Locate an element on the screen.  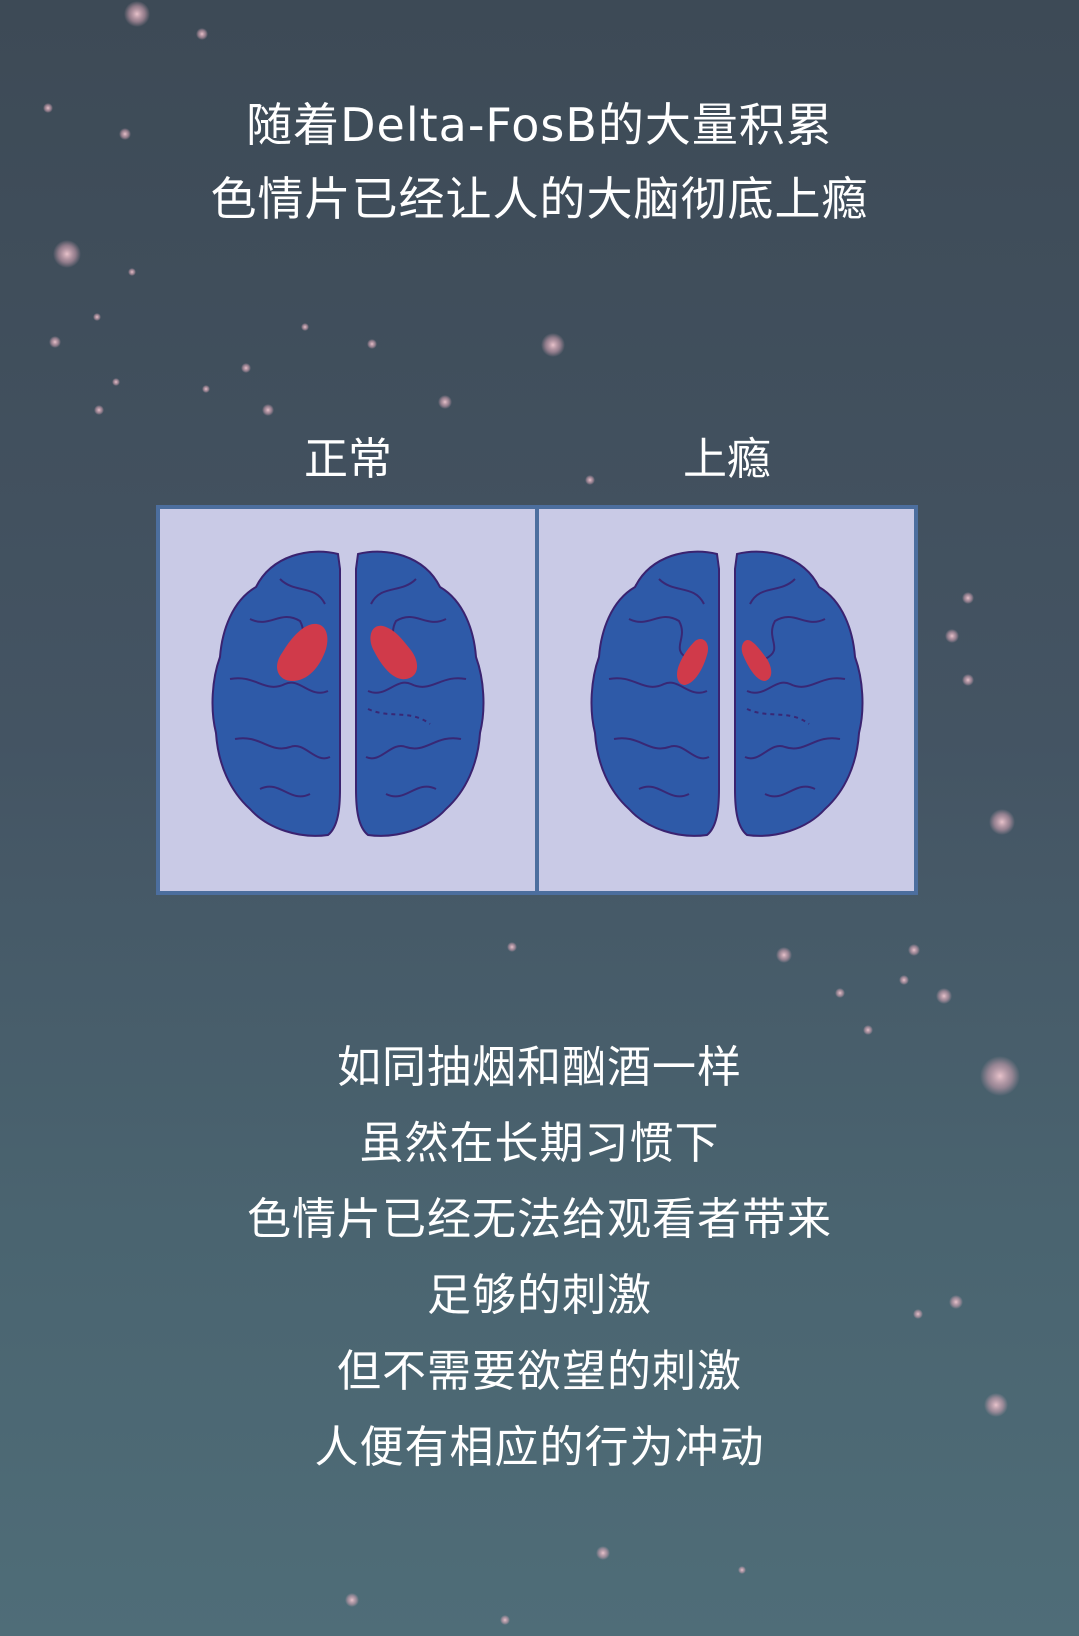
body-line-6: 人便有相应的行为冲动 is located at coordinates (539, 1447).